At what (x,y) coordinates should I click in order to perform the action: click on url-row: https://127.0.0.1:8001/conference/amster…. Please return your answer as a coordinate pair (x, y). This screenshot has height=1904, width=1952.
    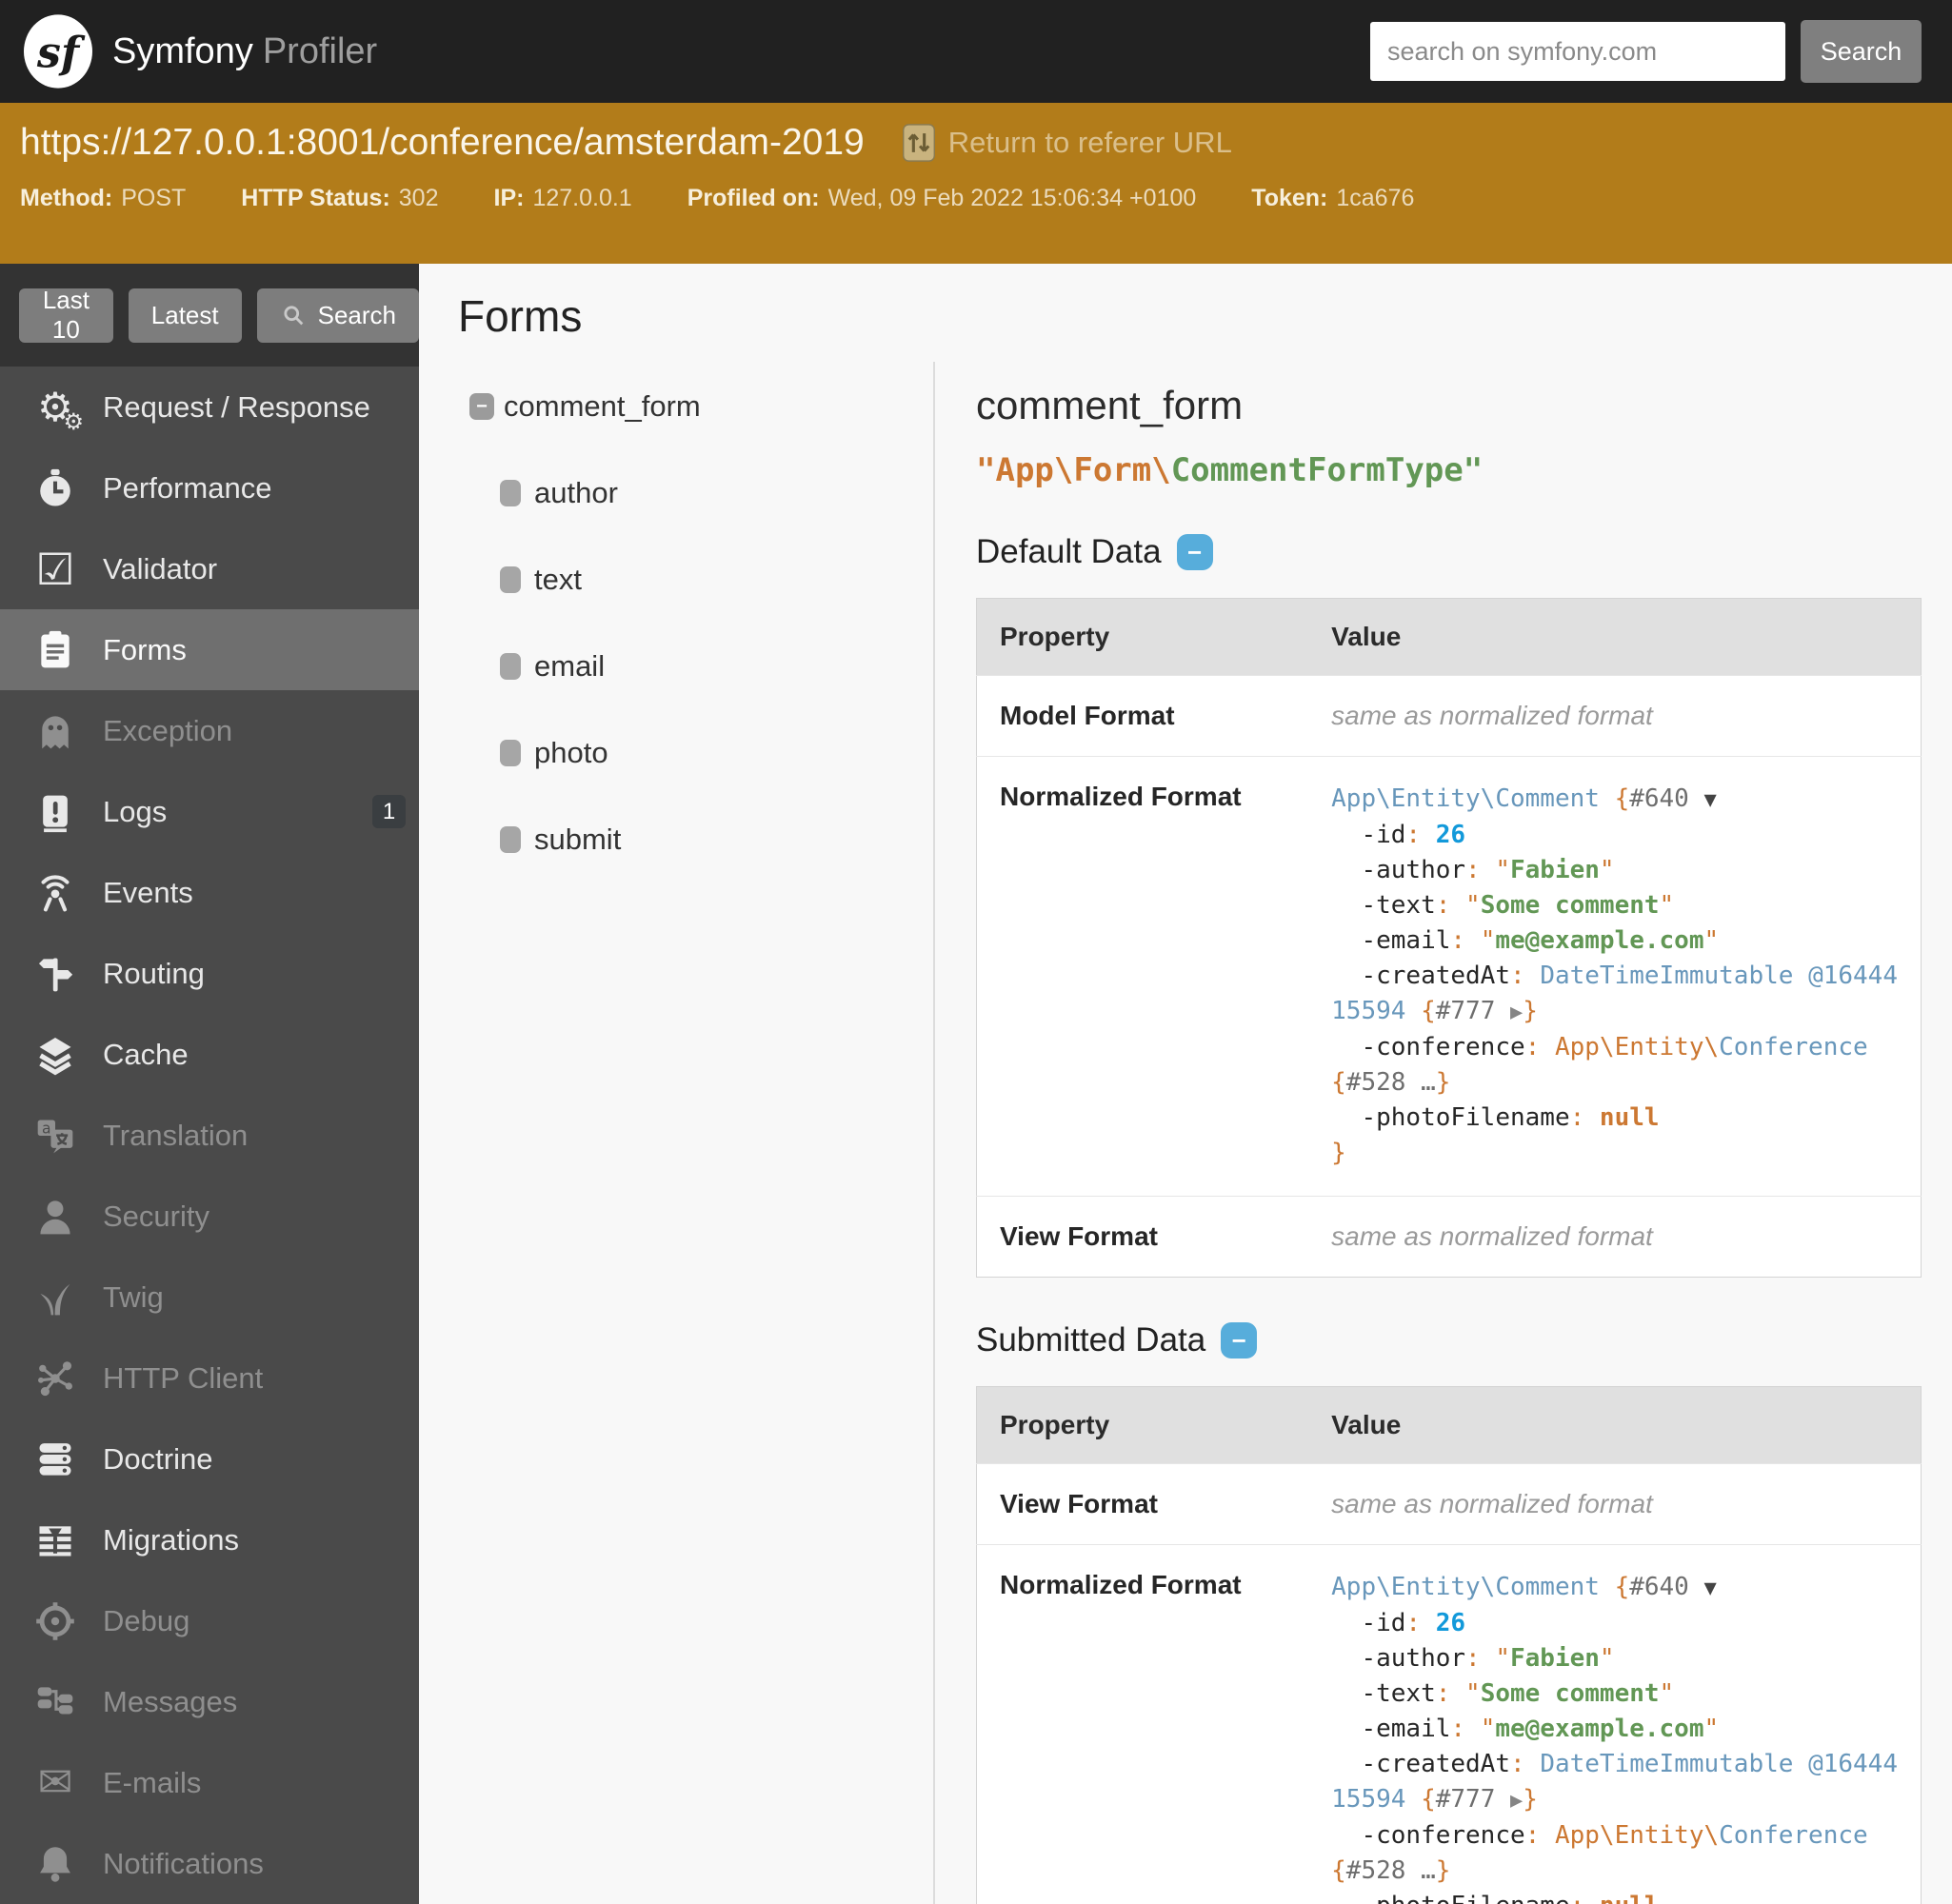
    Looking at the image, I should click on (971, 133).